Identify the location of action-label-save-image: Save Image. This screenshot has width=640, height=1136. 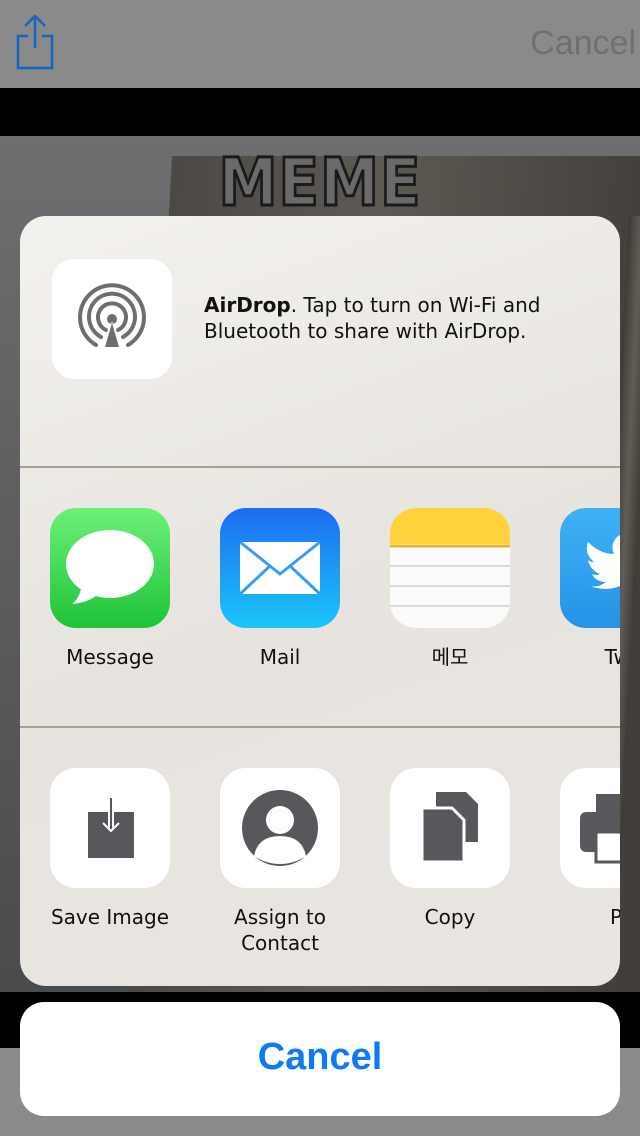
(110, 917).